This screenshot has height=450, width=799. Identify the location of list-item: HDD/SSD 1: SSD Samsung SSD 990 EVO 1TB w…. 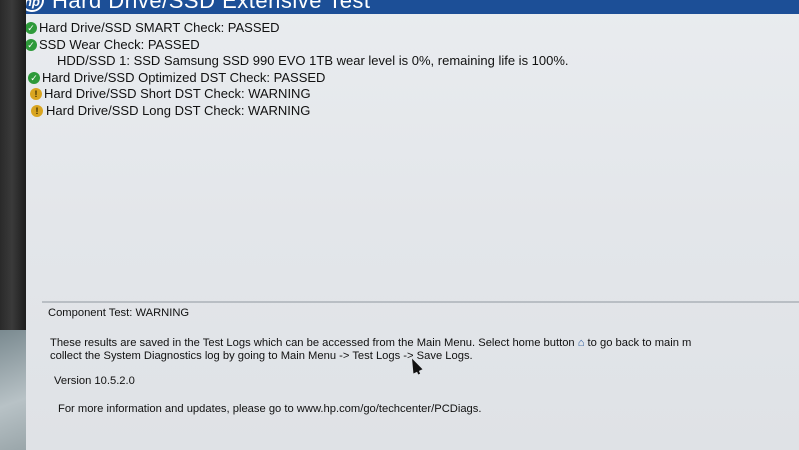
(412, 61).